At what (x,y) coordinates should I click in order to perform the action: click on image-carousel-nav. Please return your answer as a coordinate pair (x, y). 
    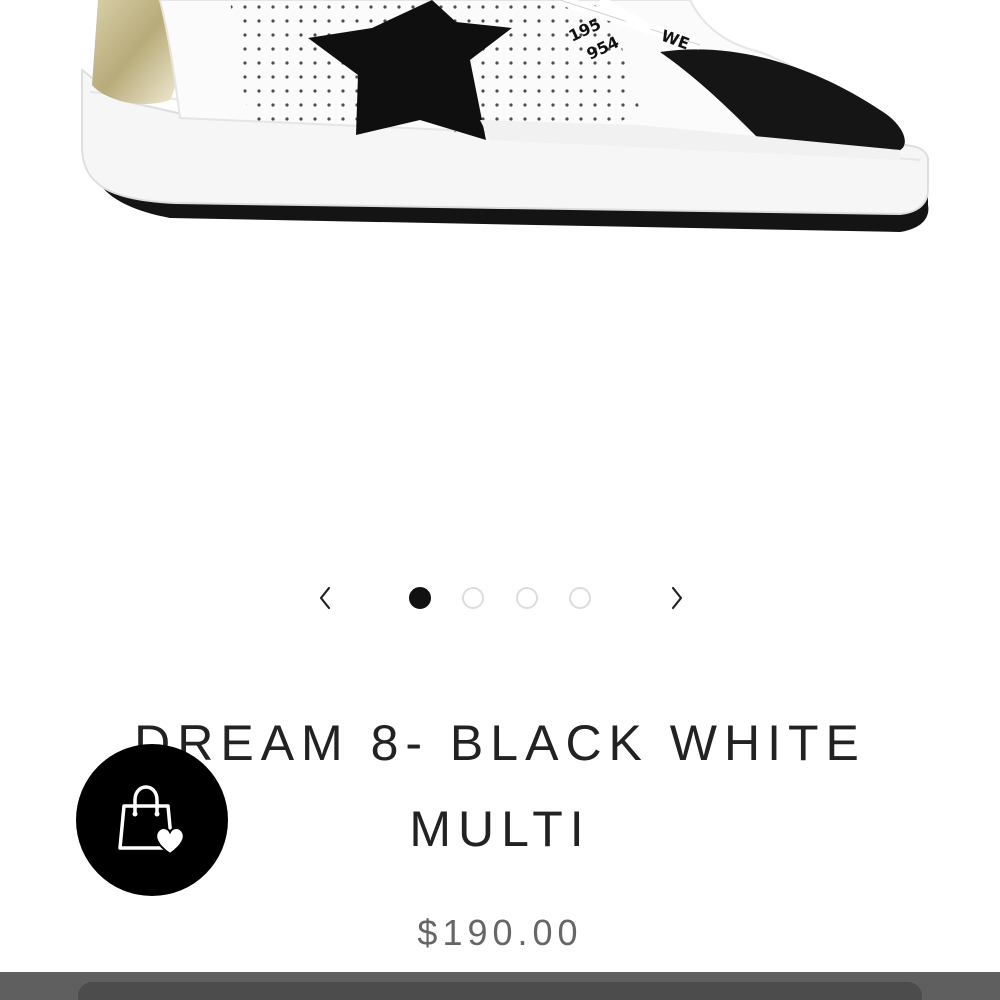
    Looking at the image, I should click on (500, 598).